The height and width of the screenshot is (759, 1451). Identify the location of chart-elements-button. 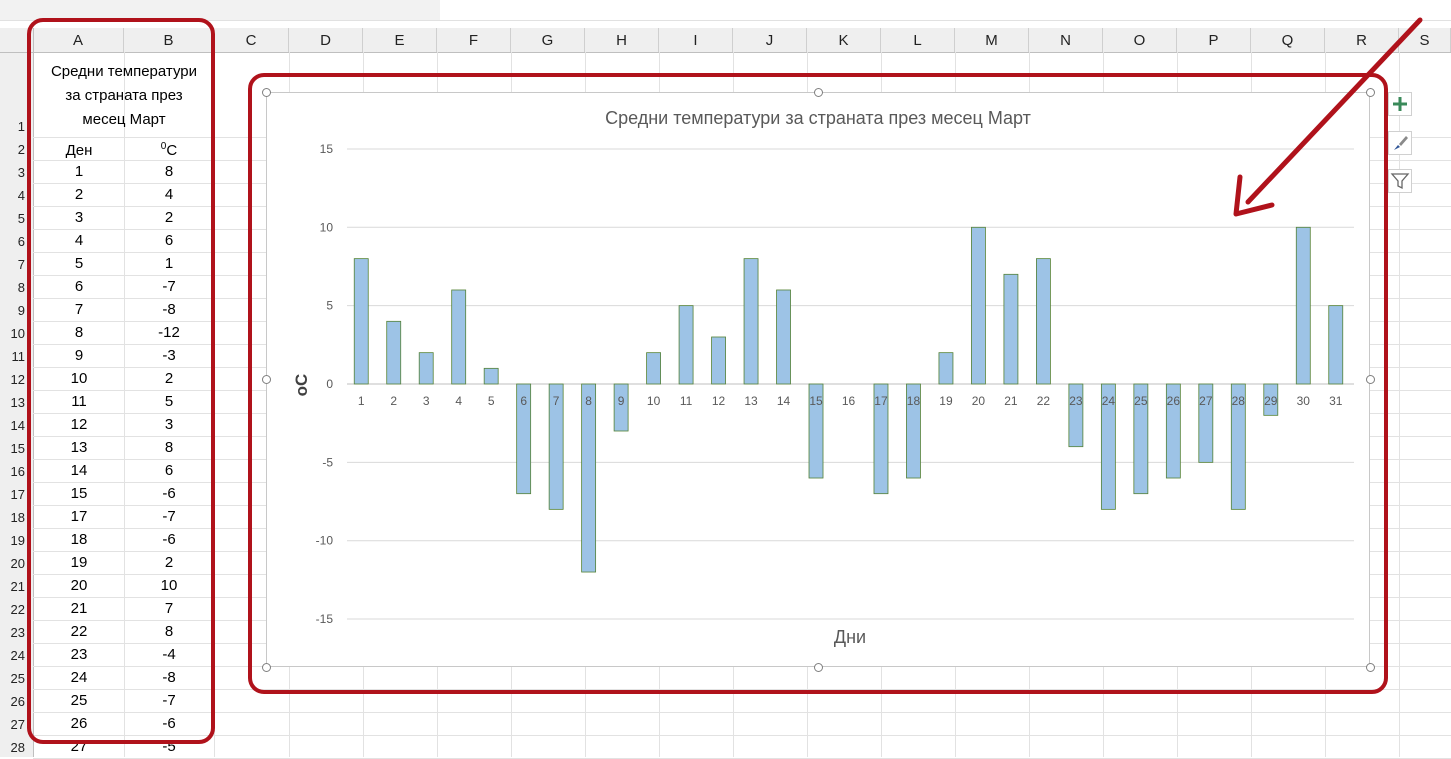
(1400, 104).